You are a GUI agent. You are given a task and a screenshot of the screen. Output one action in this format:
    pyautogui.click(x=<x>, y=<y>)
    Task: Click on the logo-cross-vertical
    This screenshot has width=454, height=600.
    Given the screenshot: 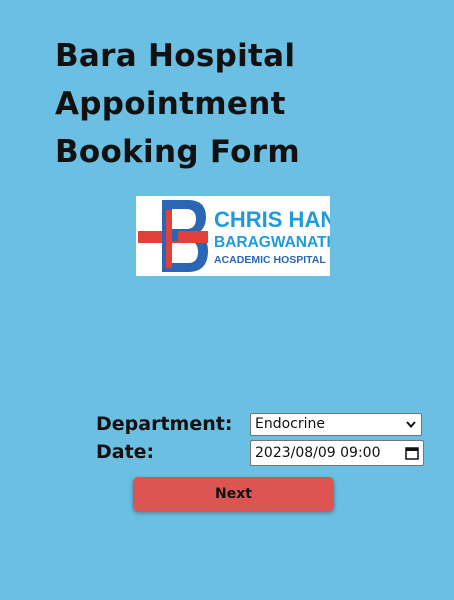 What is the action you would take?
    pyautogui.click(x=169, y=239)
    